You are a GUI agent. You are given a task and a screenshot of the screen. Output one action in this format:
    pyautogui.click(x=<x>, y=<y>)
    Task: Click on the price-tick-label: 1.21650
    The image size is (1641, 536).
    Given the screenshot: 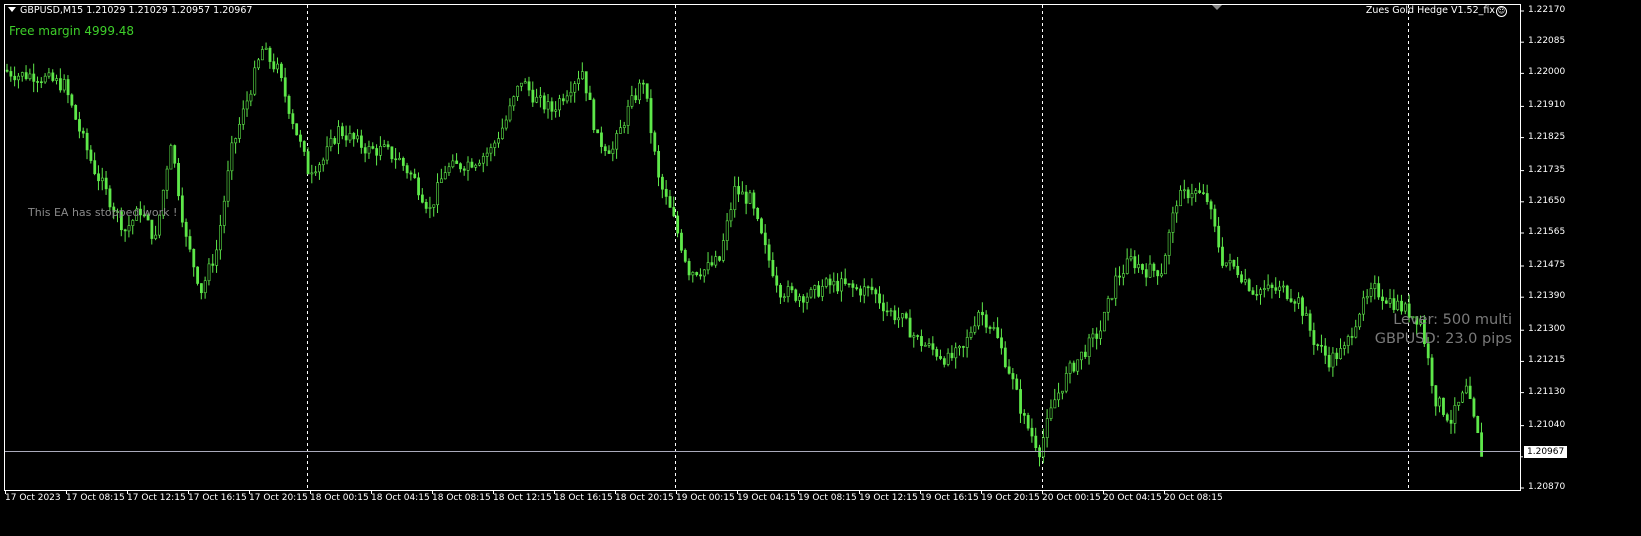 What is the action you would take?
    pyautogui.click(x=1547, y=200)
    